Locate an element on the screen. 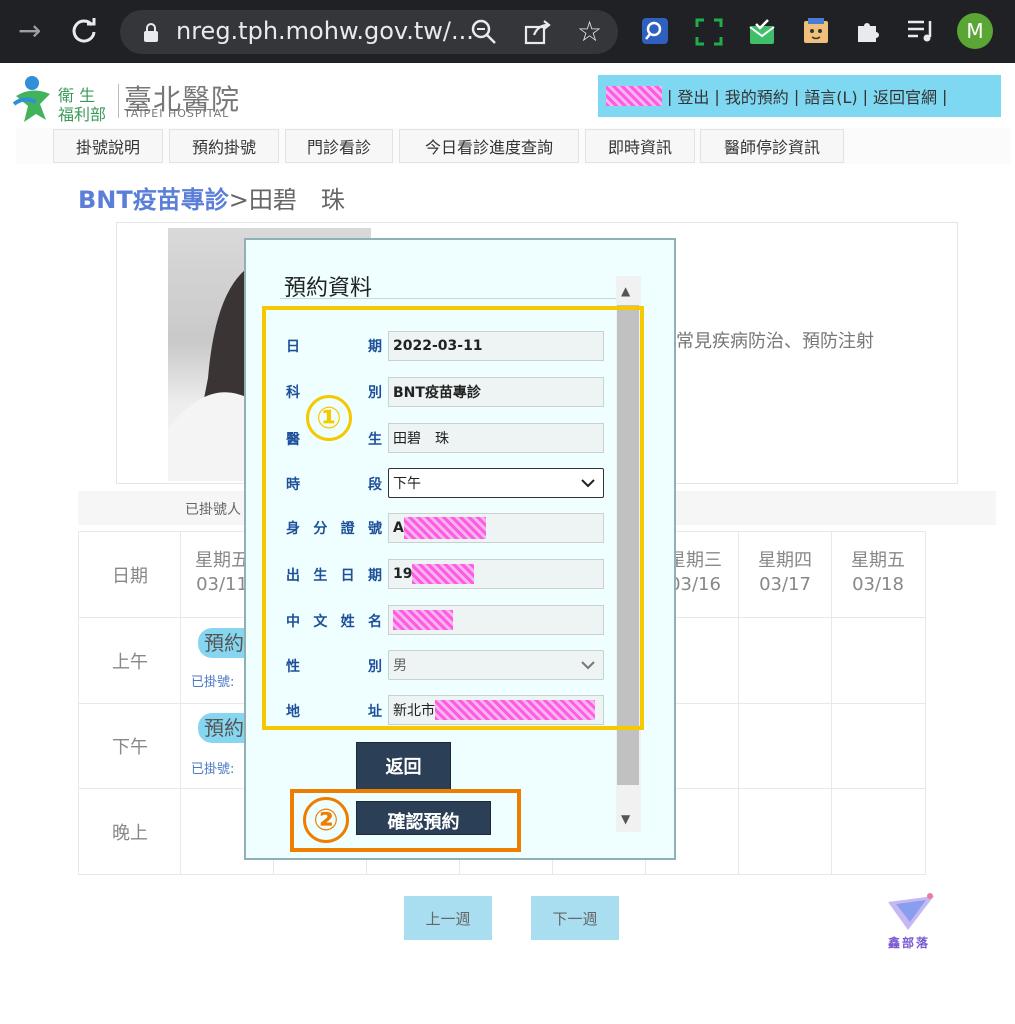 The height and width of the screenshot is (1024, 1015). date-header-mon: 03/11 is located at coordinates (222, 584).